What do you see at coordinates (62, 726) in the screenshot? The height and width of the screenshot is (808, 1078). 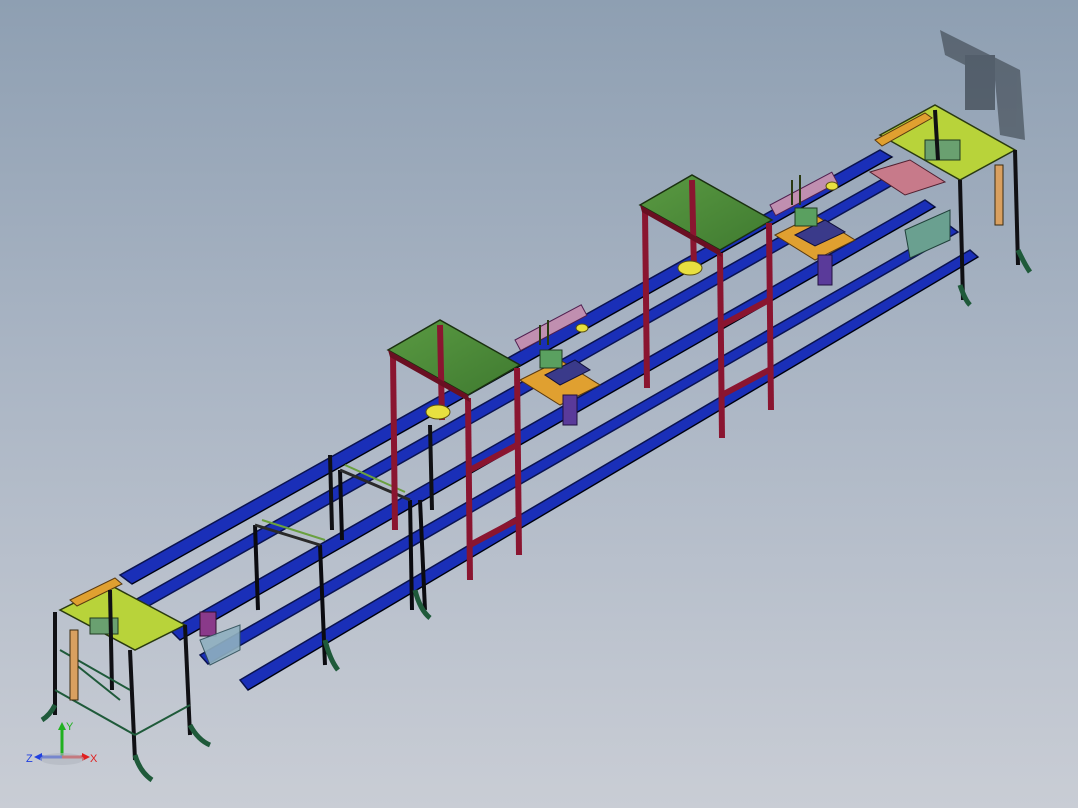 I see `y-axis-arrow` at bounding box center [62, 726].